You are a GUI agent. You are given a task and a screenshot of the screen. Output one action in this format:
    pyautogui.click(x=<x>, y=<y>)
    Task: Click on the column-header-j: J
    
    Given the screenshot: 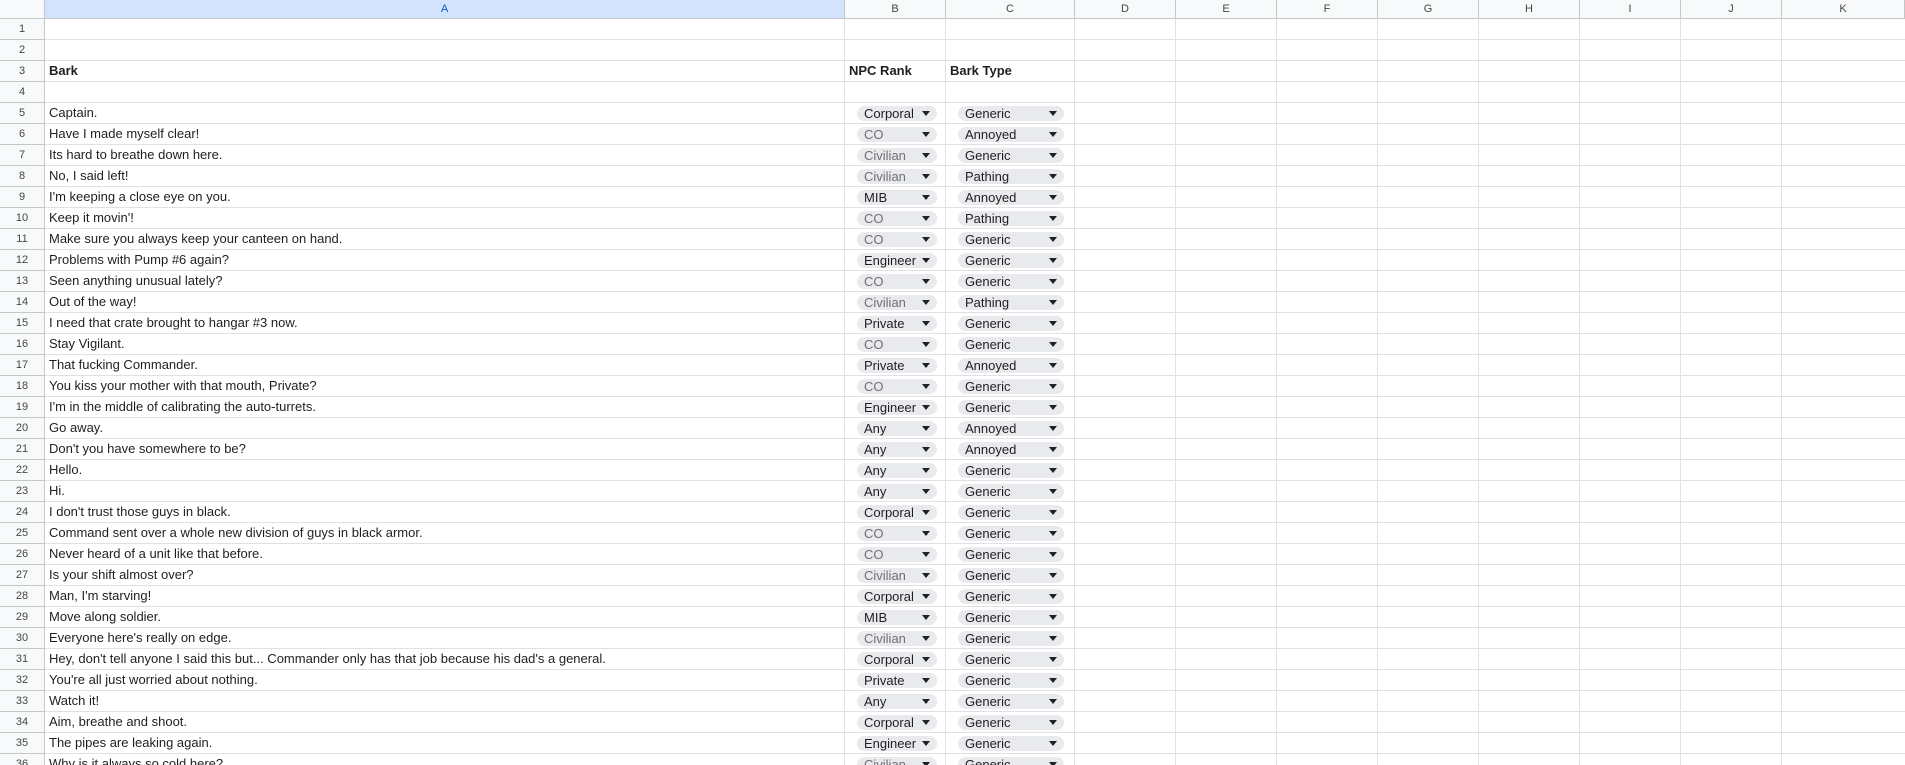 What is the action you would take?
    pyautogui.click(x=1731, y=9)
    